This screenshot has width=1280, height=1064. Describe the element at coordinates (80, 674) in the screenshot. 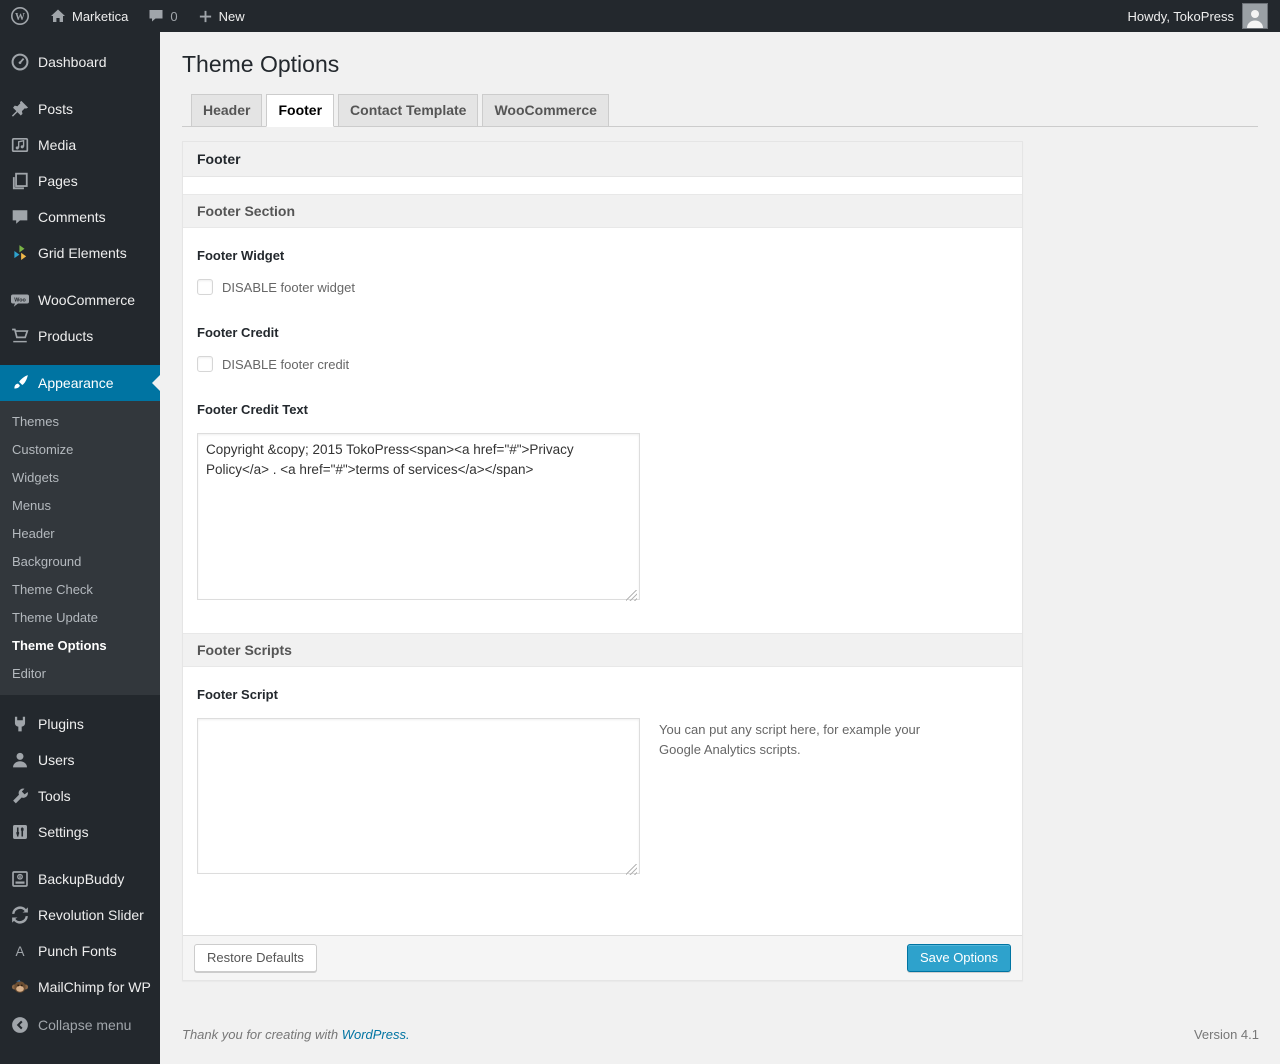

I see `submenu-item-editor: Editor` at that location.